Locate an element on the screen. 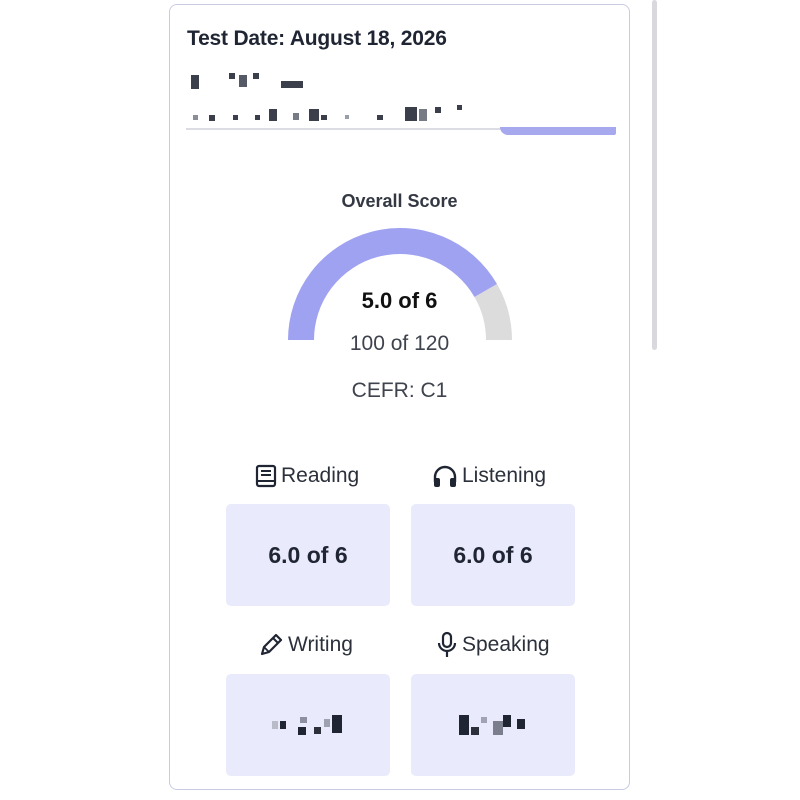 The height and width of the screenshot is (800, 800). header-accent-bar is located at coordinates (558, 131).